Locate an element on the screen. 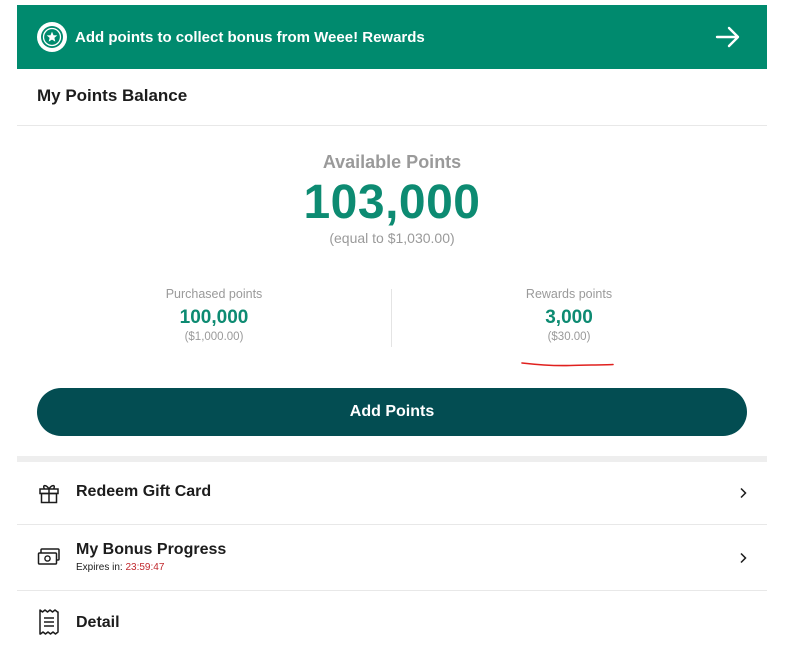  expires-prefix: Expires in: is located at coordinates (99, 567).